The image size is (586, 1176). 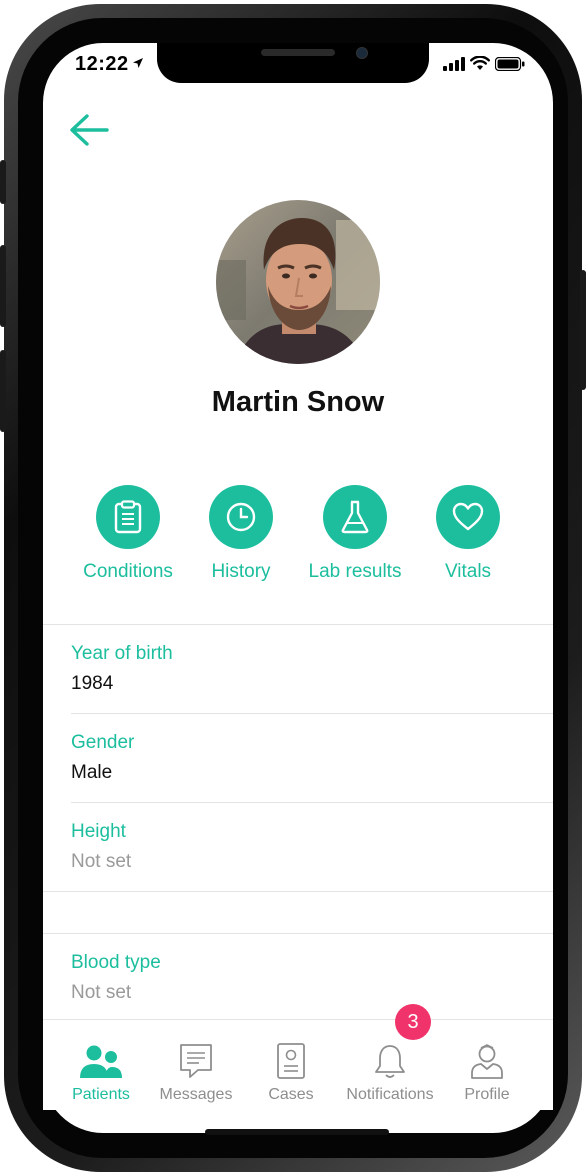 What do you see at coordinates (413, 1022) in the screenshot?
I see `notification-badge: 3` at bounding box center [413, 1022].